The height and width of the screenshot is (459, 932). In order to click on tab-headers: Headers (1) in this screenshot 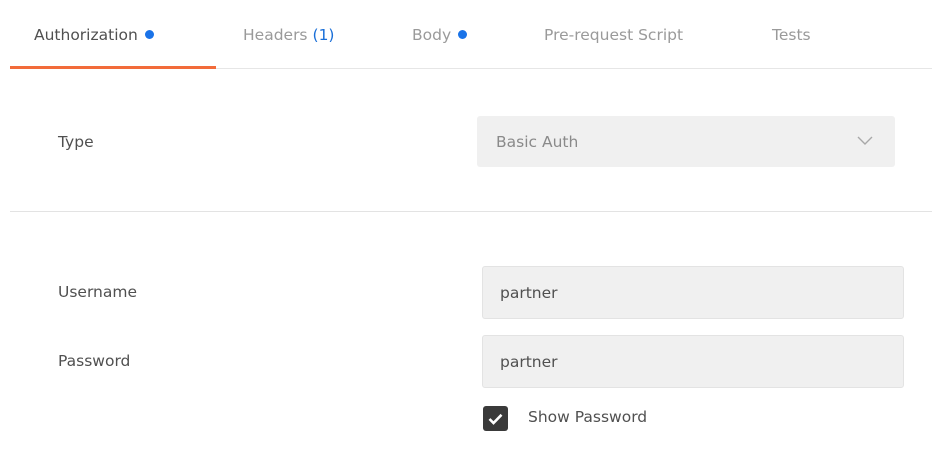, I will do `click(288, 34)`.